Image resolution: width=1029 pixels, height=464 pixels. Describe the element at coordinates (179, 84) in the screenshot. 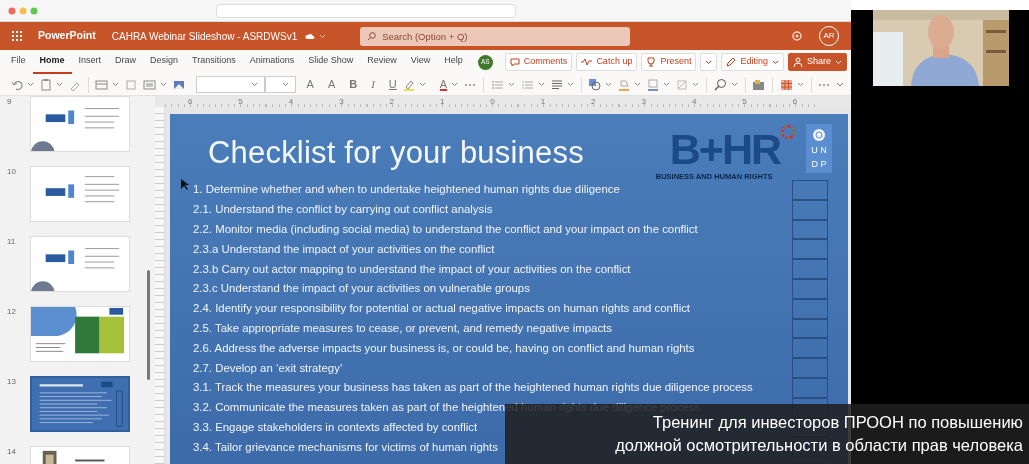

I see `image-icon` at that location.